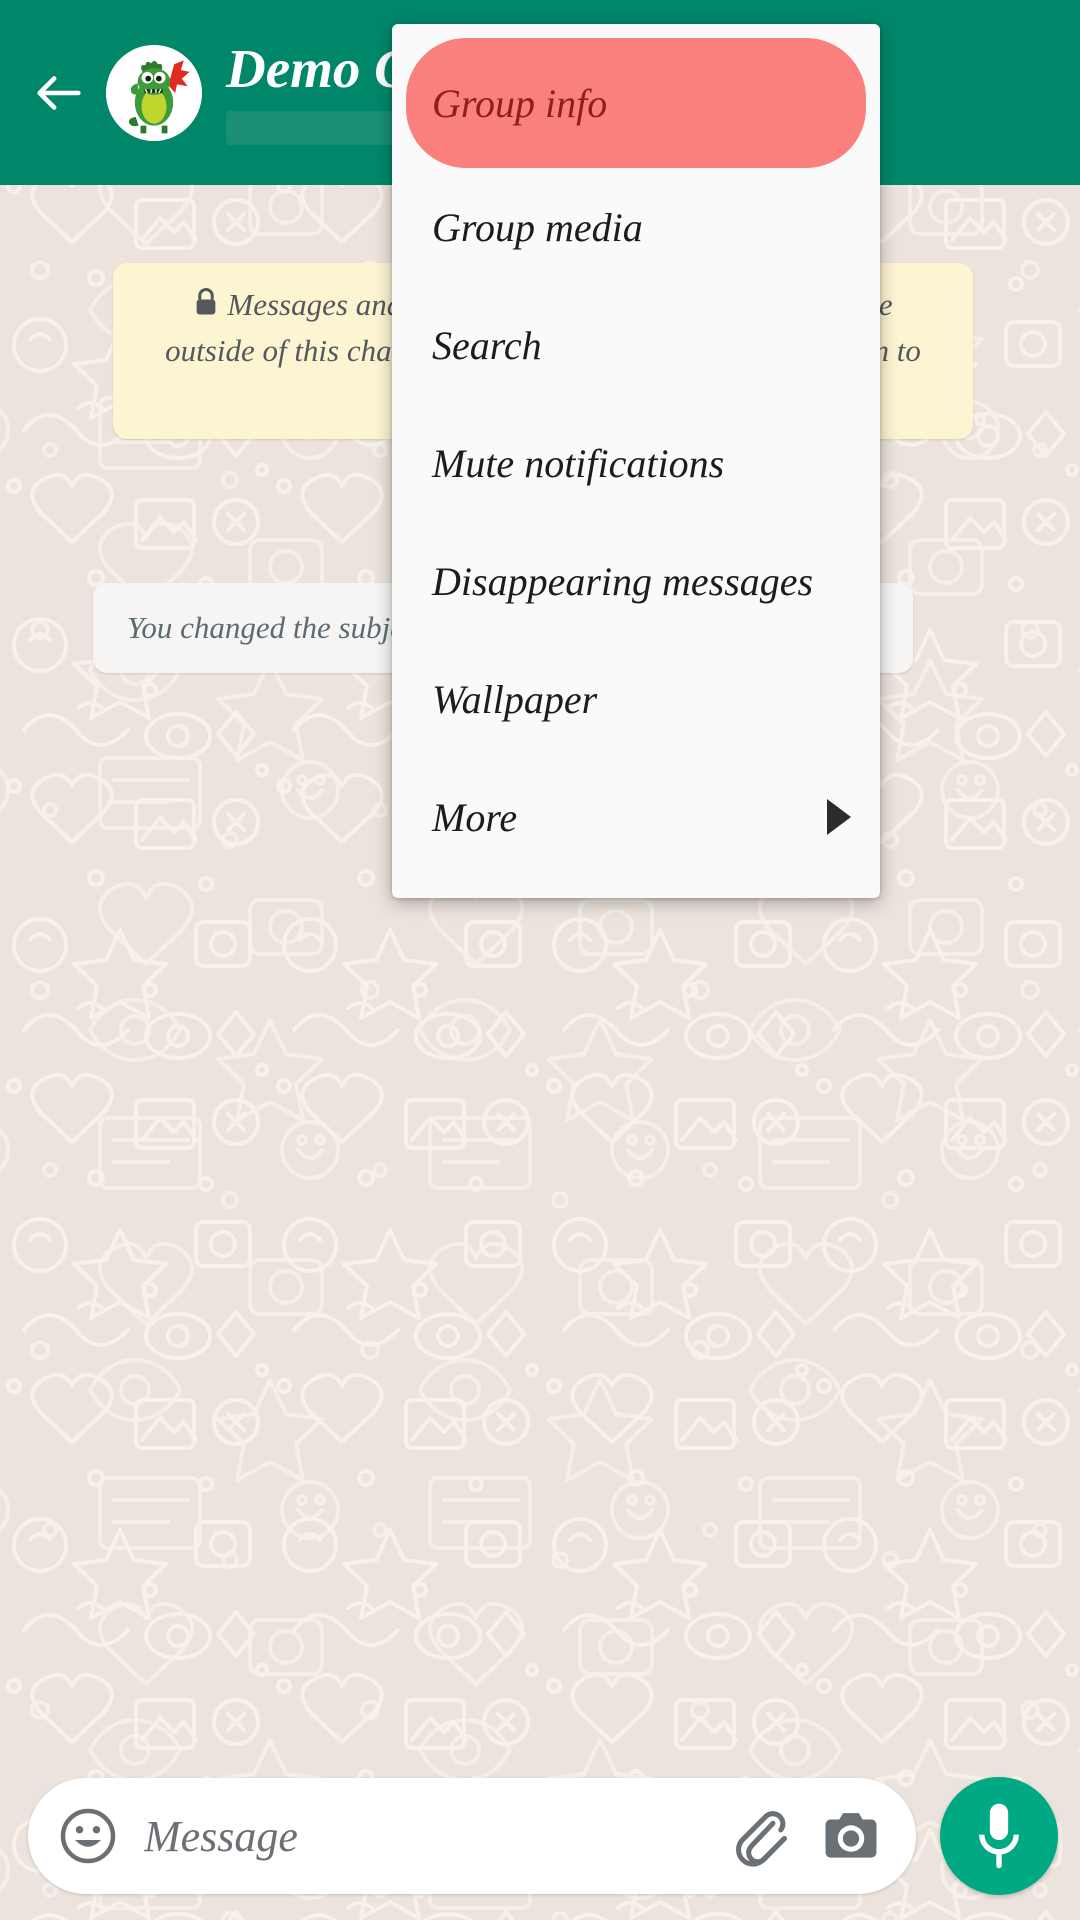  I want to click on message-composer: Message, so click(540, 1845).